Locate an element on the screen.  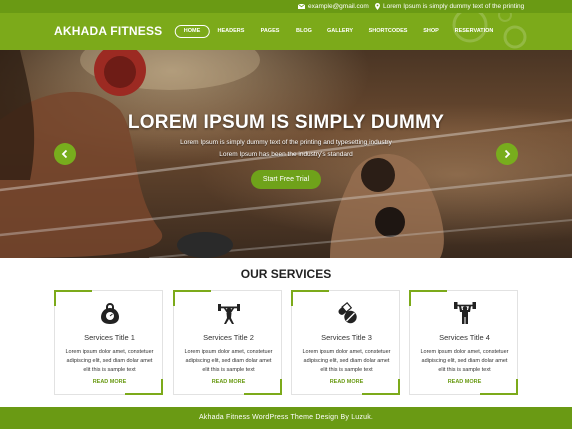
chevron-left-icon is located at coordinates (64, 154).